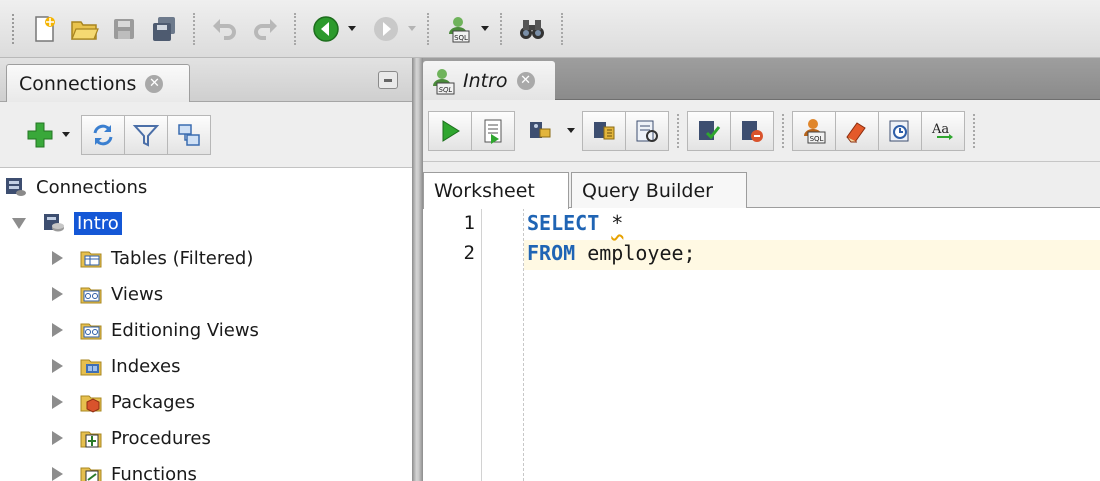 The image size is (1100, 481). I want to click on intro-worksheet-tab: SQL Intro ✕, so click(489, 80).